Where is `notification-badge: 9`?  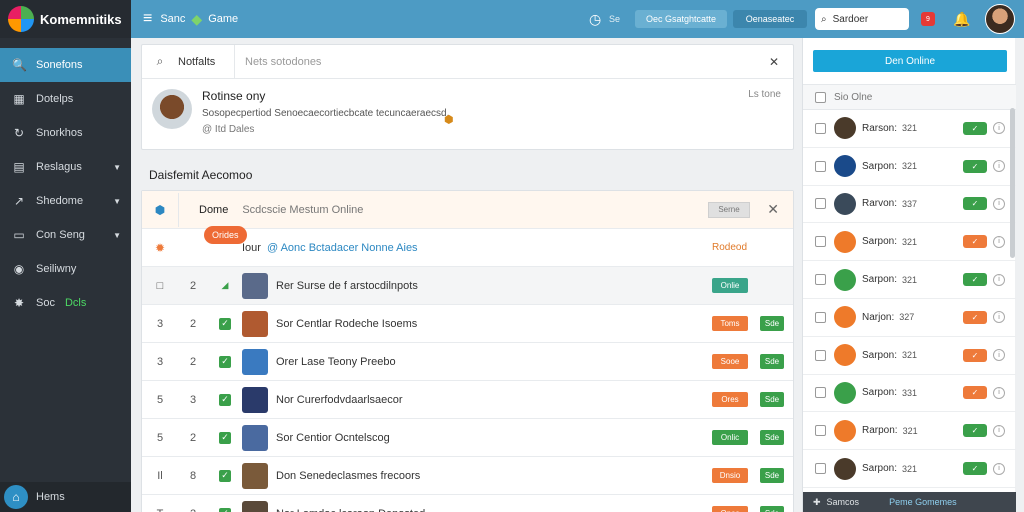
notification-badge: 9 is located at coordinates (928, 19).